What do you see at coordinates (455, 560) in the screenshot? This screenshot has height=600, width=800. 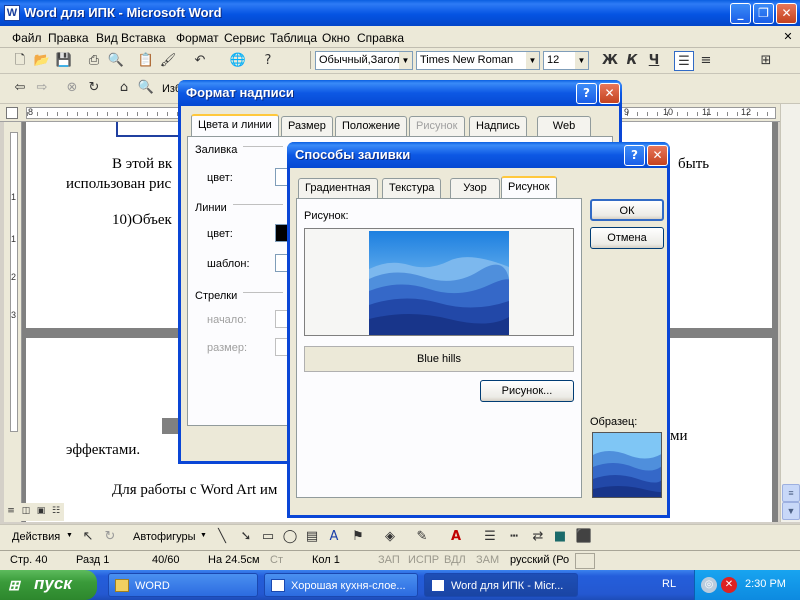 I see `status-ext: ВДЛ` at bounding box center [455, 560].